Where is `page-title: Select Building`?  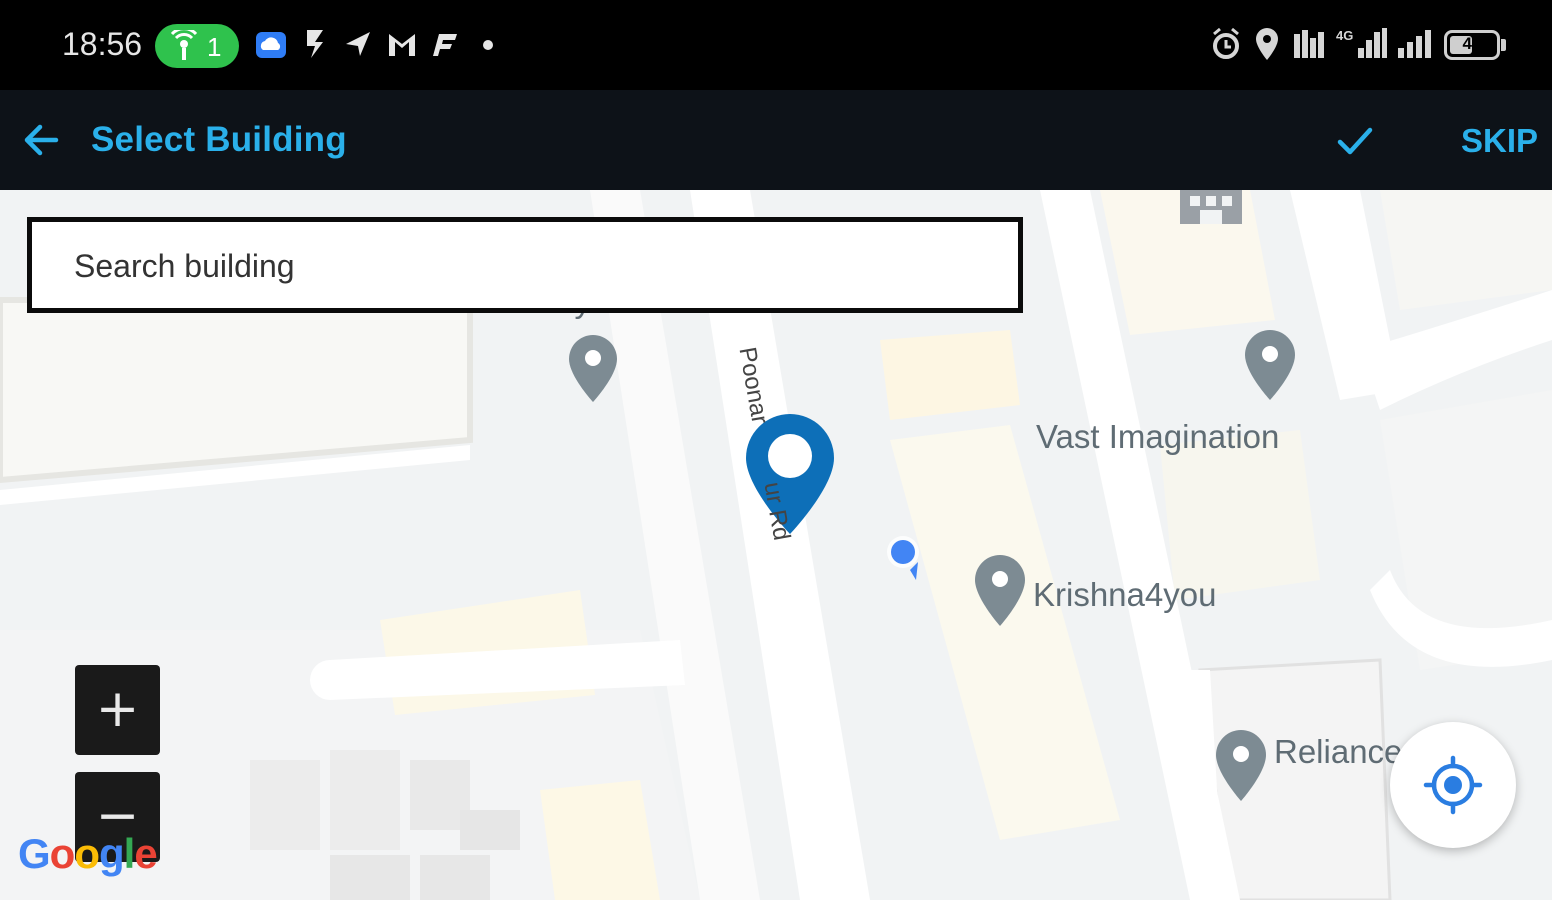
page-title: Select Building is located at coordinates (219, 139).